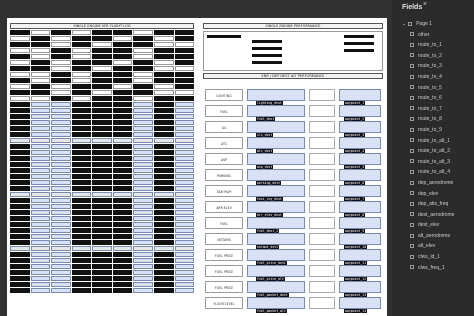 The image size is (474, 316). I want to click on waypoint-field: waypoint_6, so click(360, 177).